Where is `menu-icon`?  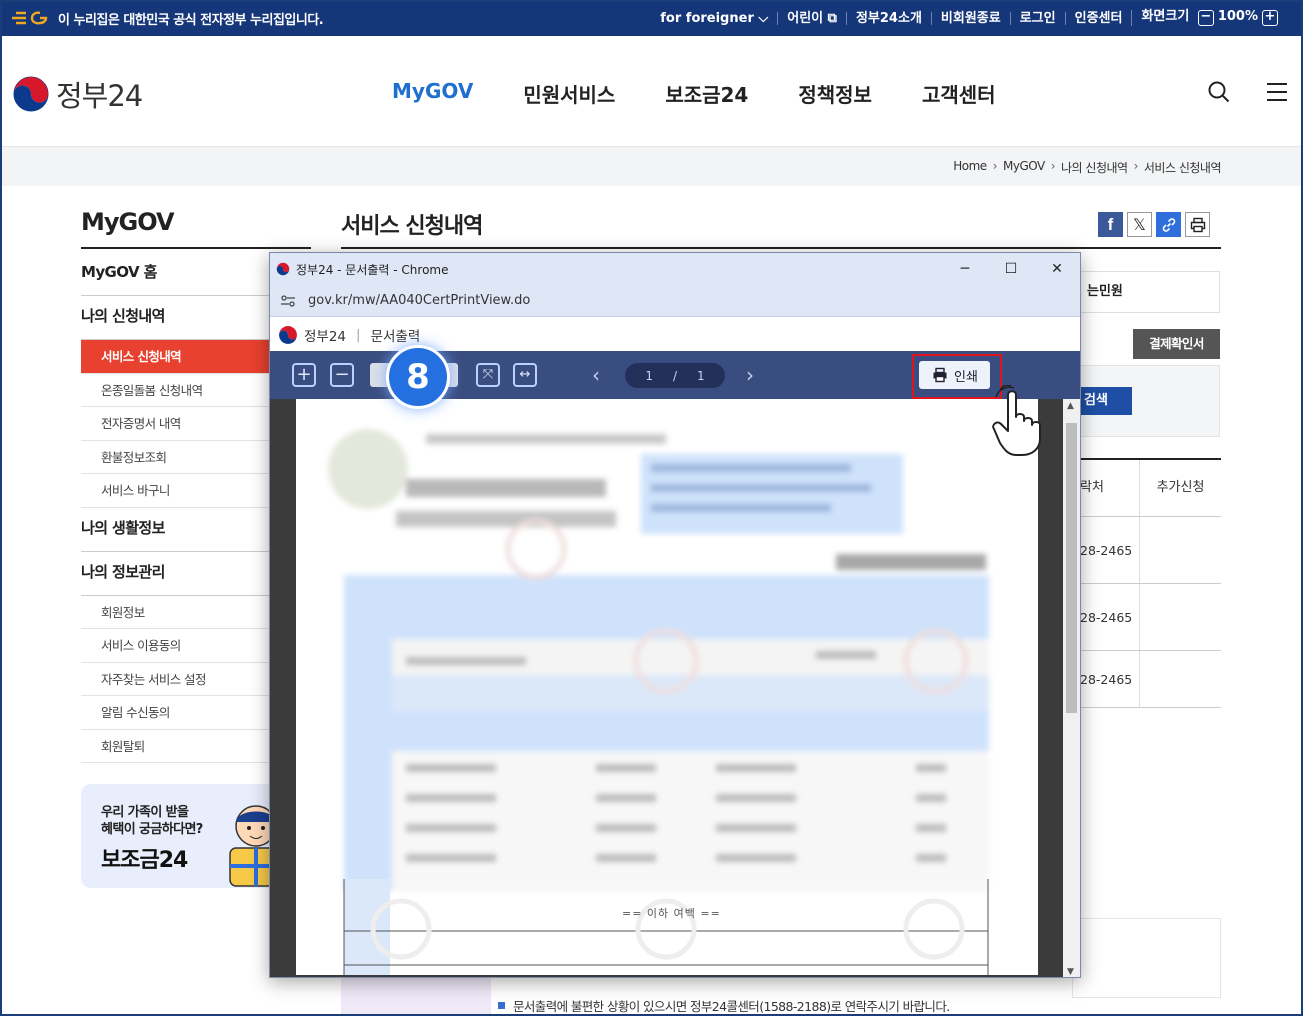
menu-icon is located at coordinates (1277, 92).